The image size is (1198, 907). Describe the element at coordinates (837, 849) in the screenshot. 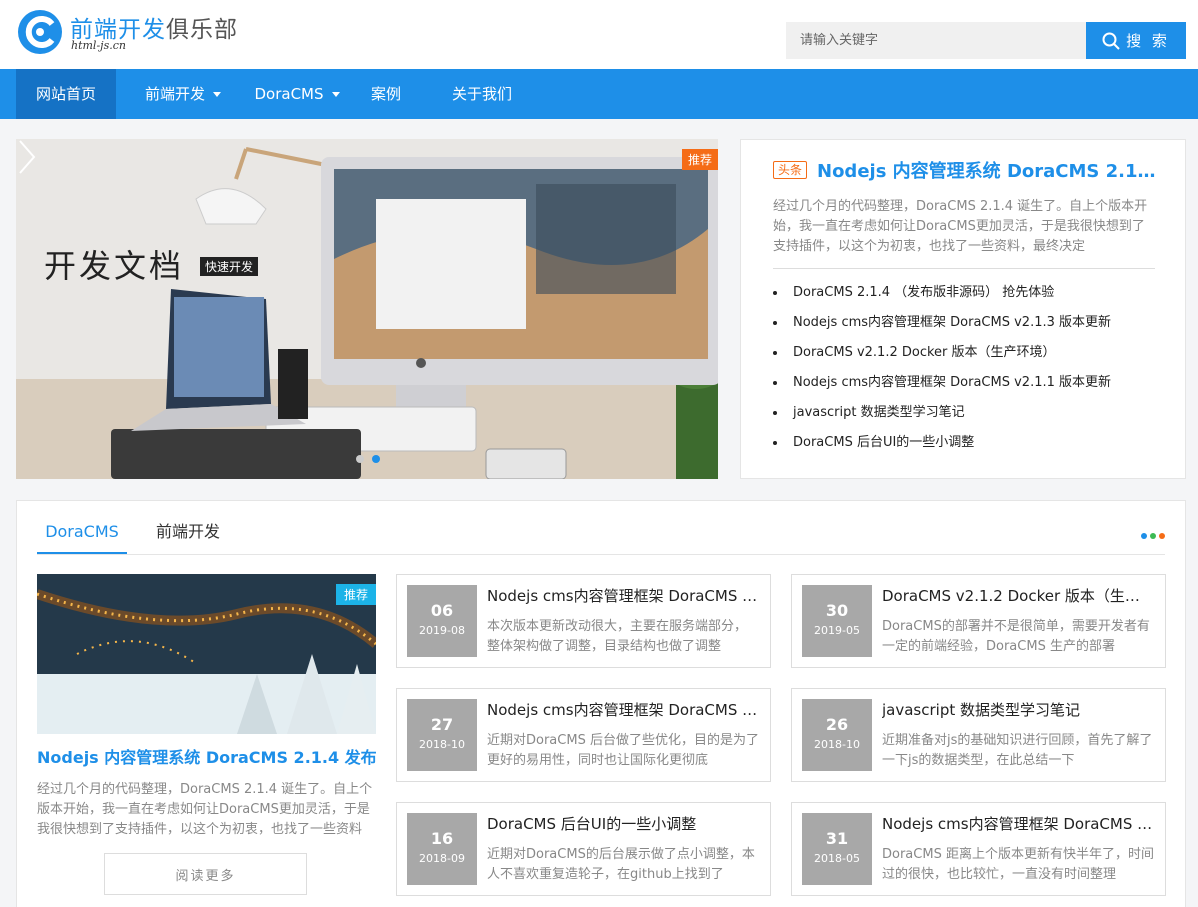

I see `date-block: 31 2018-05` at that location.